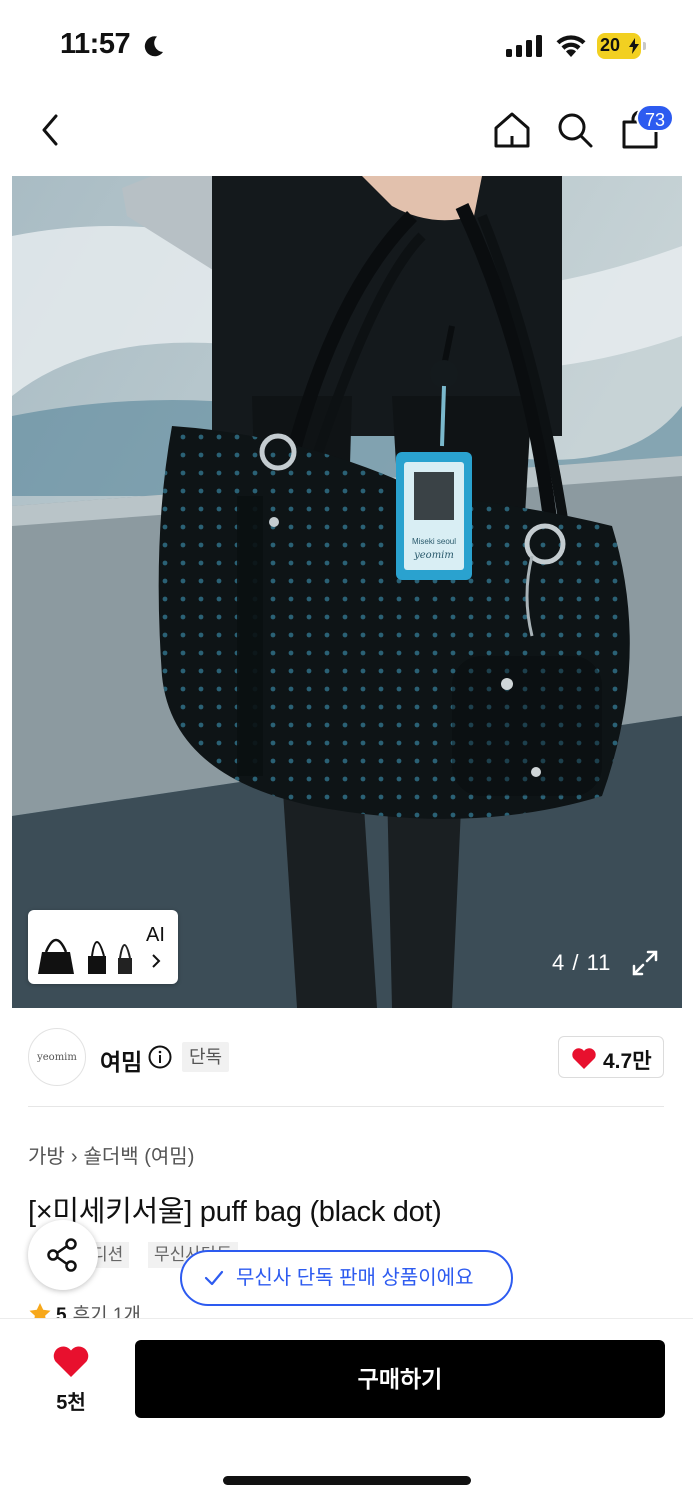 This screenshot has height=1500, width=693. I want to click on check-icon, so click(214, 1278).